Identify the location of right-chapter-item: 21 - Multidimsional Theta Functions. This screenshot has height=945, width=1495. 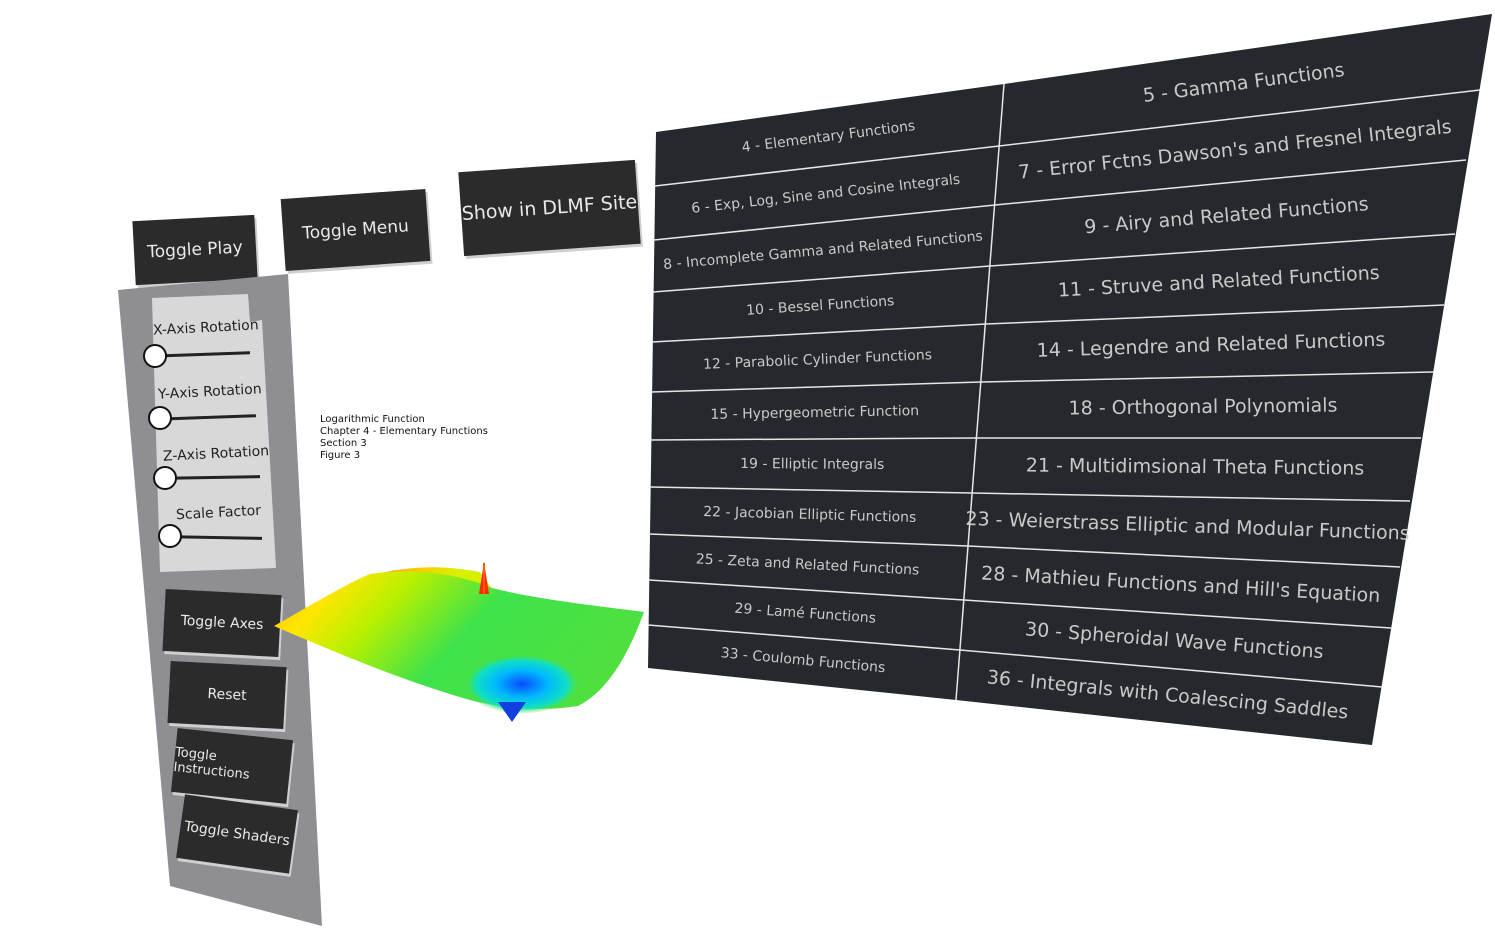
(1195, 466).